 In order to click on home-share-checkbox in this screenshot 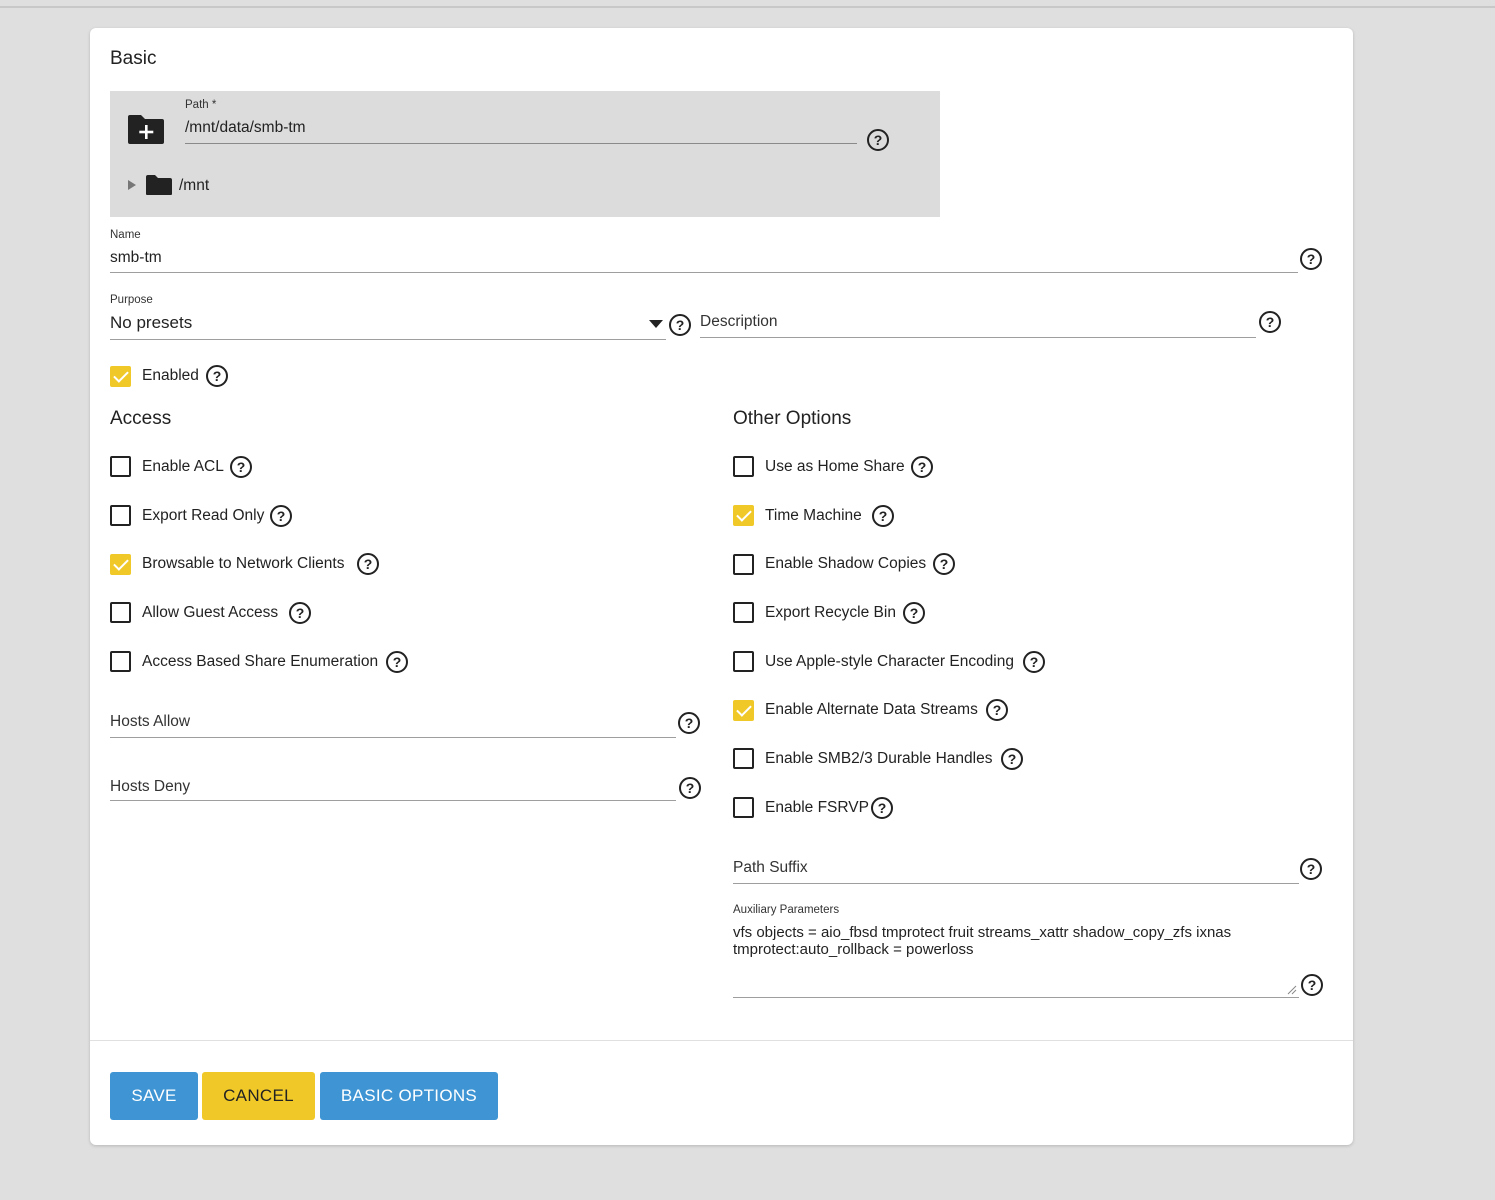, I will do `click(743, 466)`.